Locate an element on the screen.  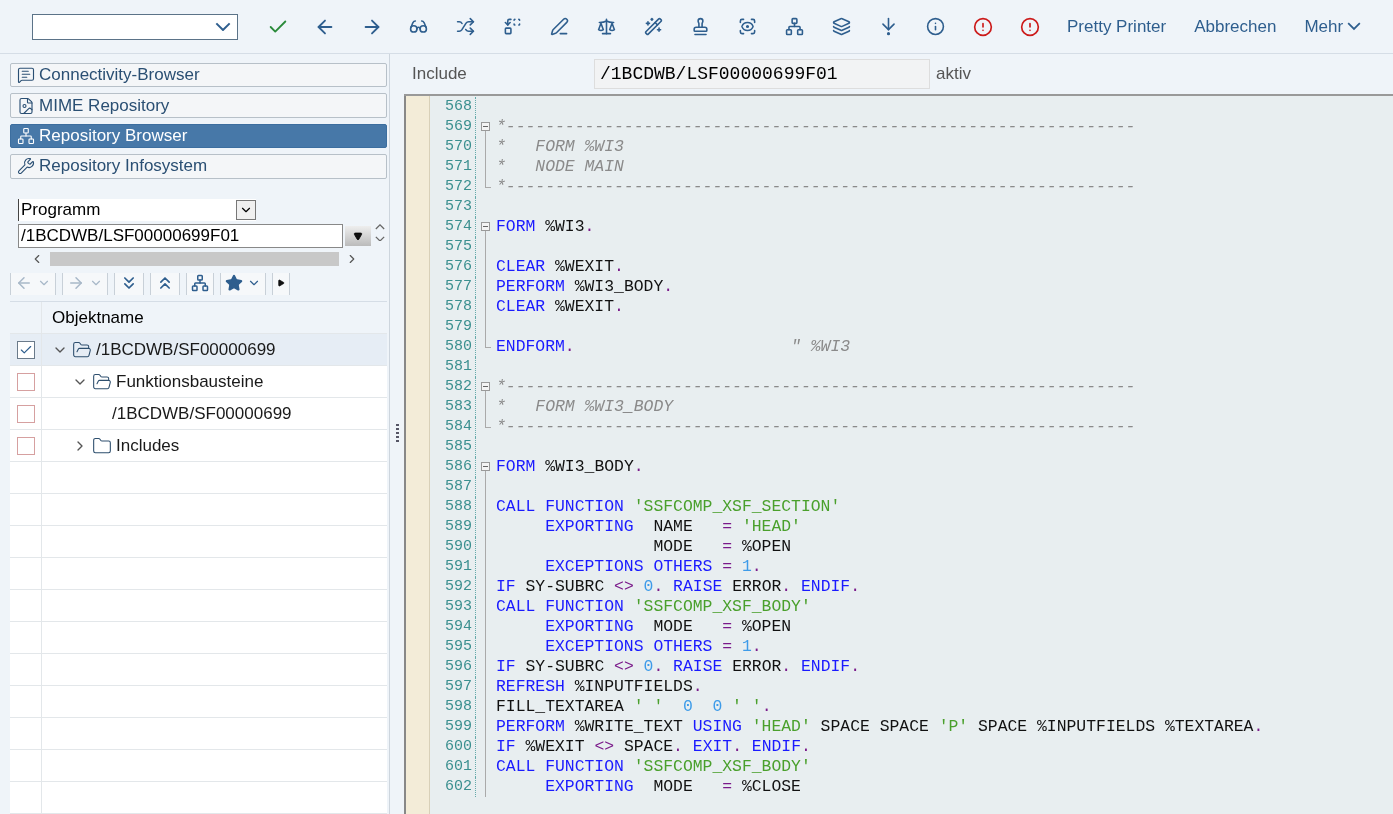
line-number: 568 is located at coordinates (453, 107).